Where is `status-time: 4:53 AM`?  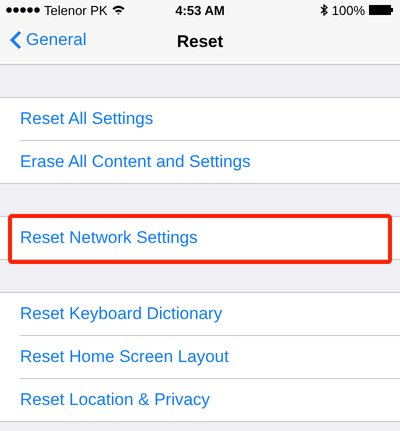
status-time: 4:53 AM is located at coordinates (200, 10).